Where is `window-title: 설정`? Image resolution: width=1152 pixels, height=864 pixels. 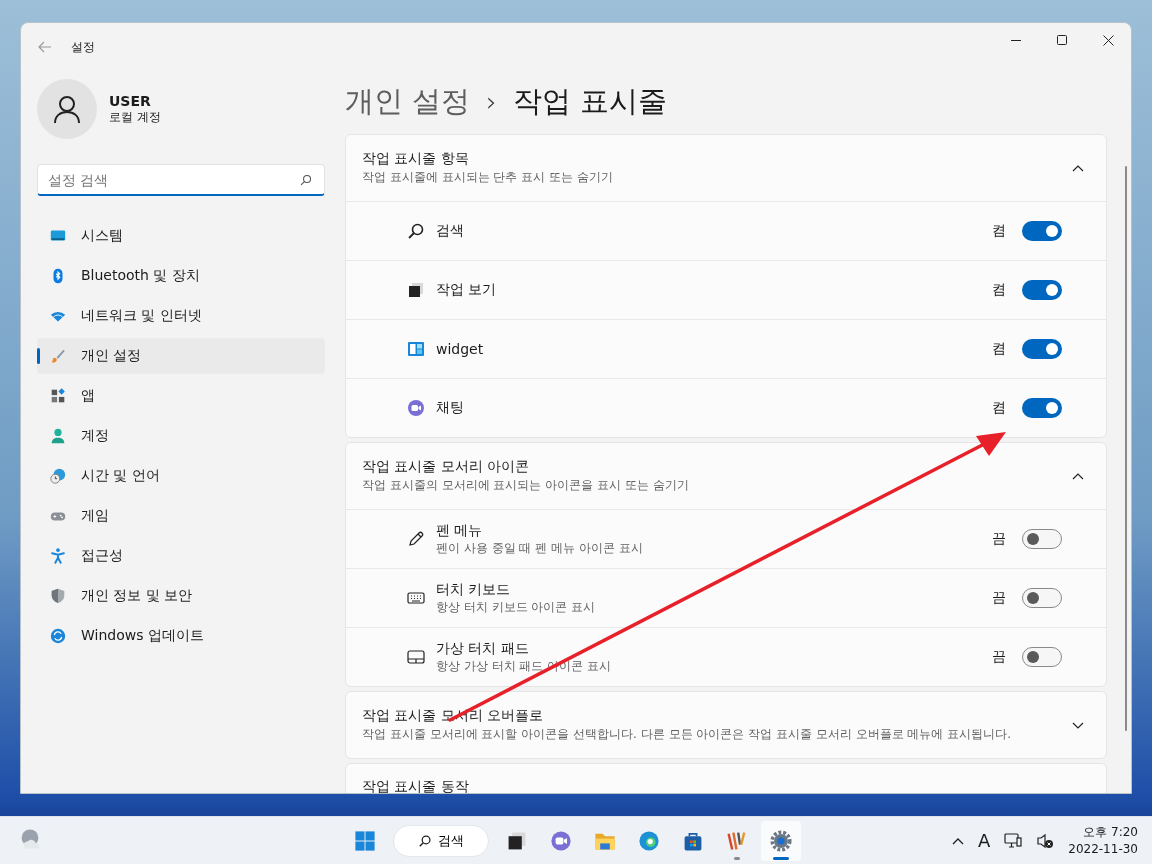 window-title: 설정 is located at coordinates (83, 47).